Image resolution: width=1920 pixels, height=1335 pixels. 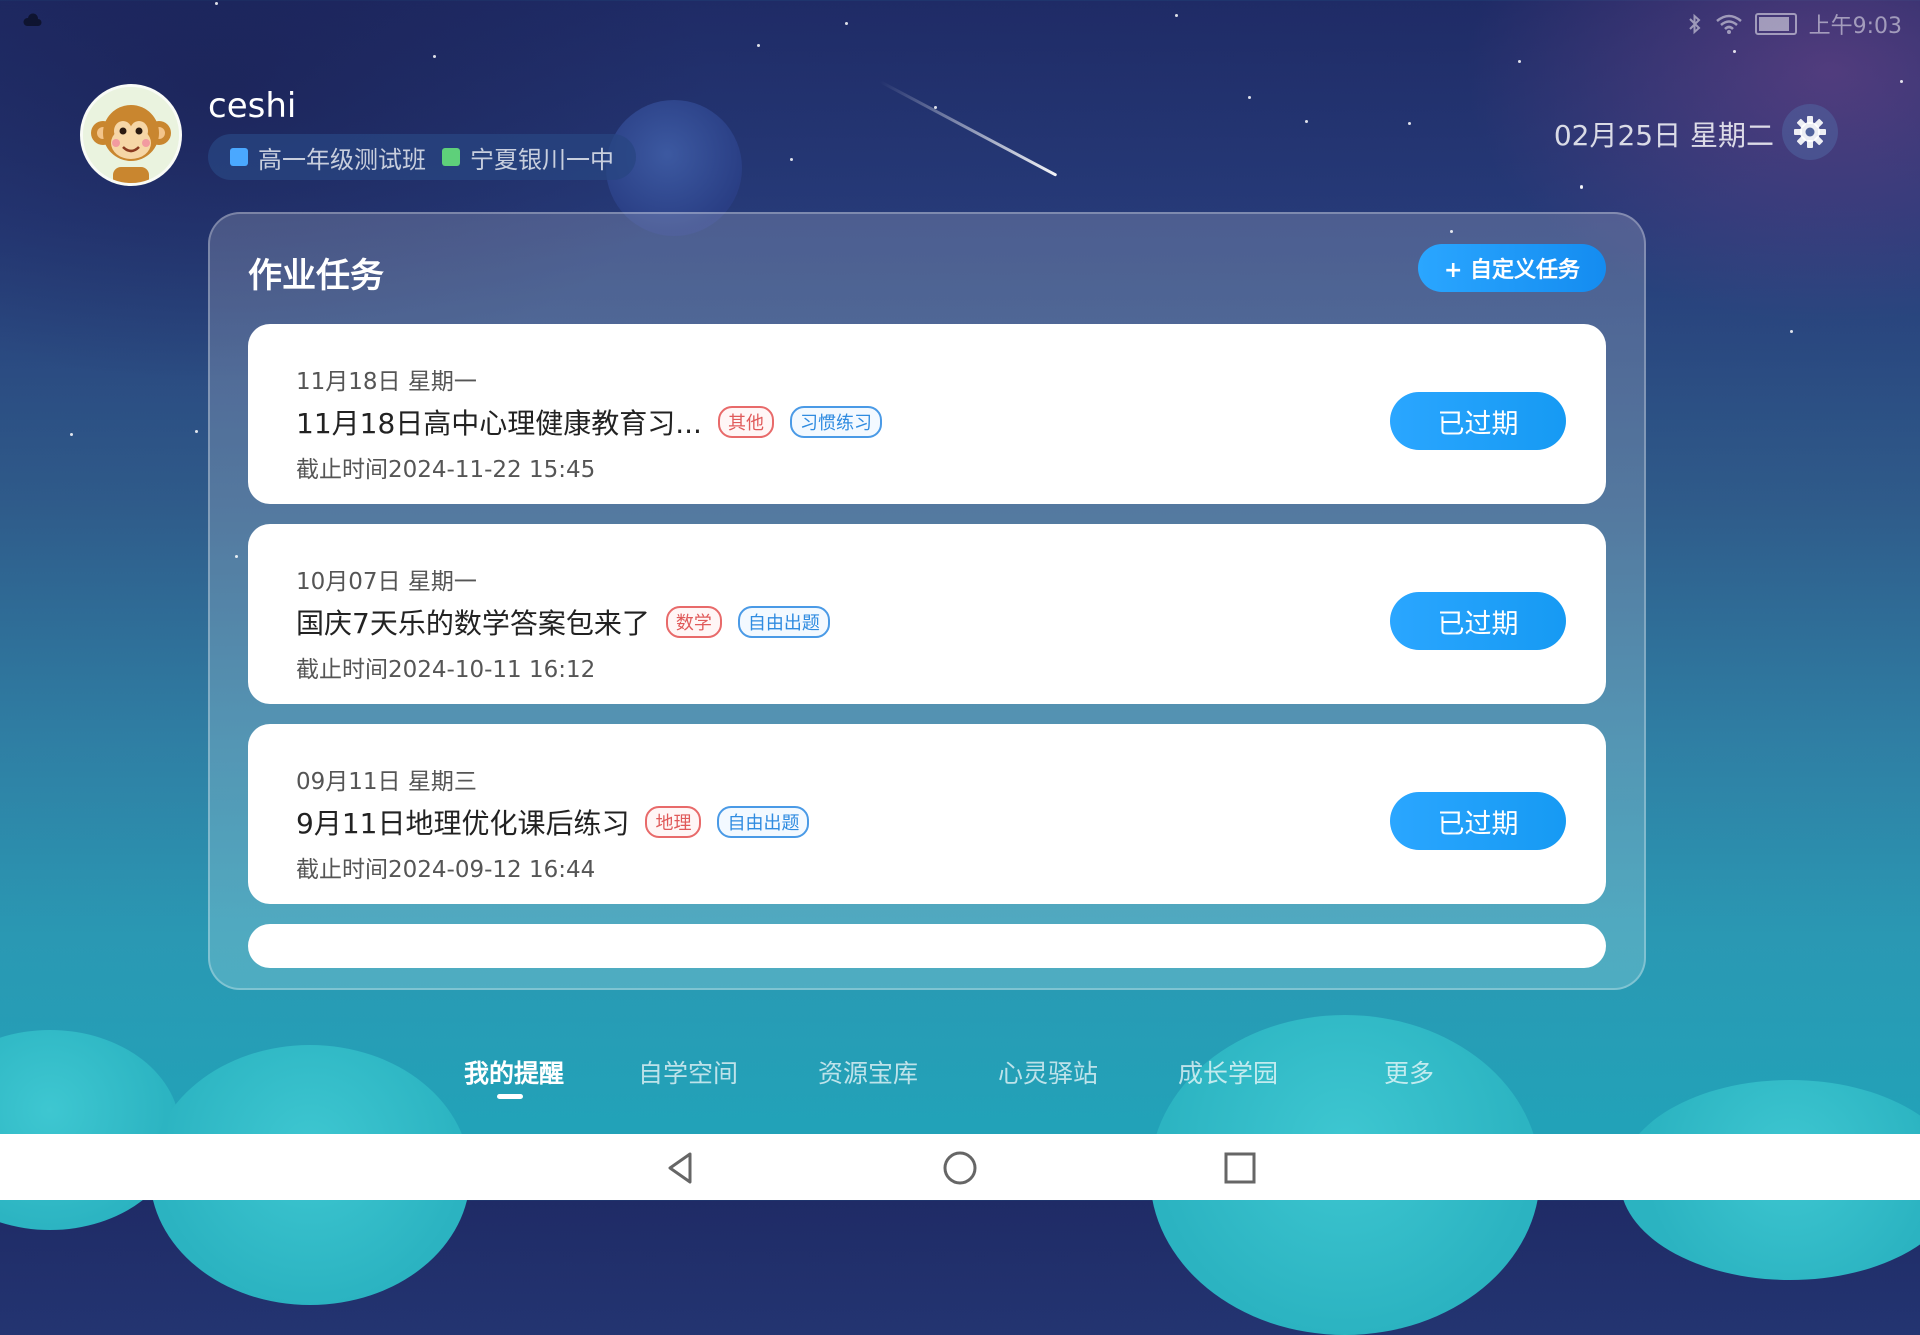 I want to click on nav-item-mind-station: 心灵驿站, so click(x=1048, y=1072).